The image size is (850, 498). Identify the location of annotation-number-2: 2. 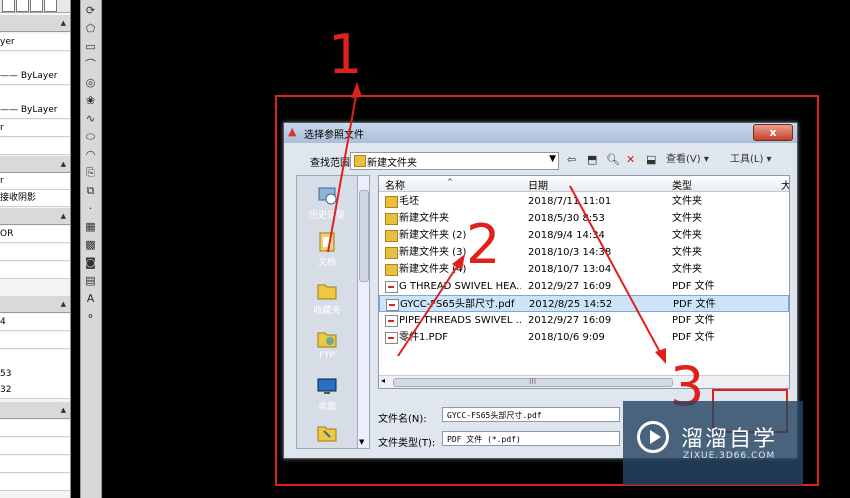
(483, 244).